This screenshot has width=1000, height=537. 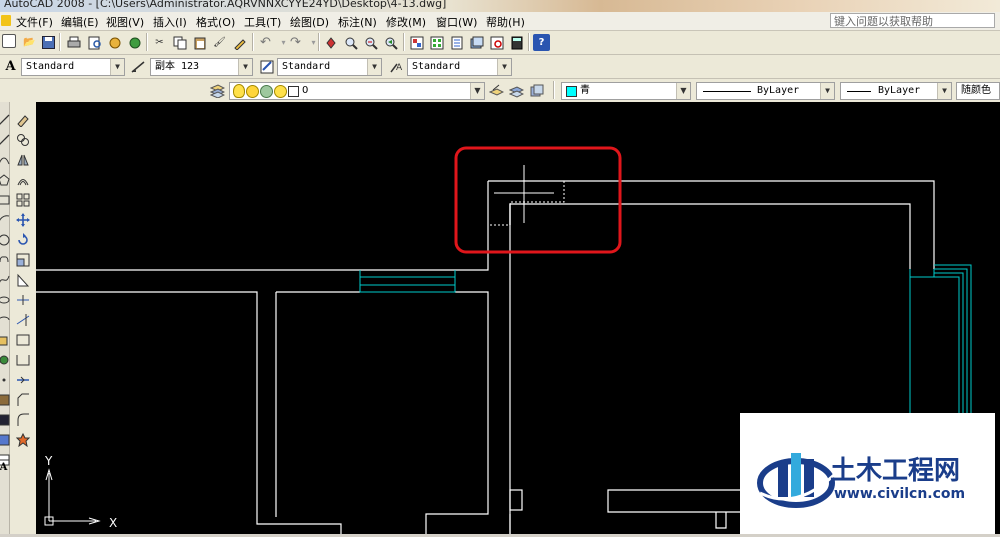 What do you see at coordinates (134, 42) in the screenshot?
I see `3d-dwf-icon` at bounding box center [134, 42].